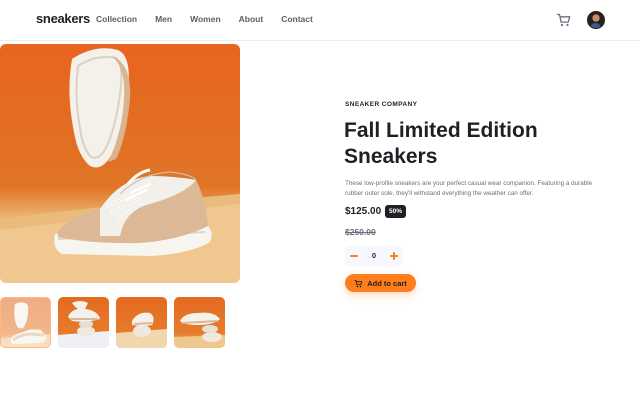 This screenshot has height=400, width=640. What do you see at coordinates (387, 283) in the screenshot?
I see `add-to-cart-label: Add to cart` at bounding box center [387, 283].